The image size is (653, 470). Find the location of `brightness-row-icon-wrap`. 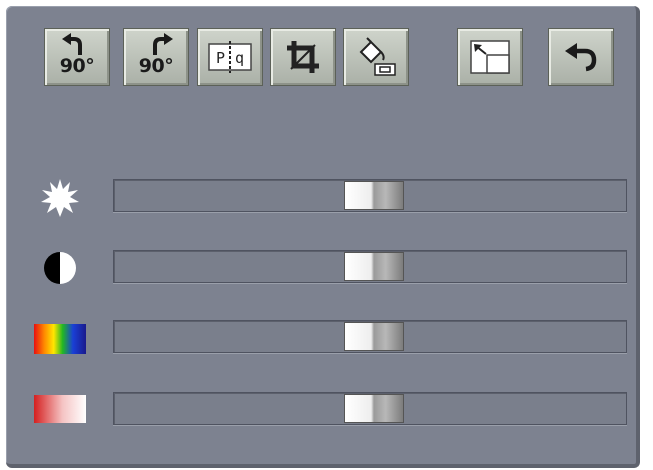

brightness-row-icon-wrap is located at coordinates (60, 198).